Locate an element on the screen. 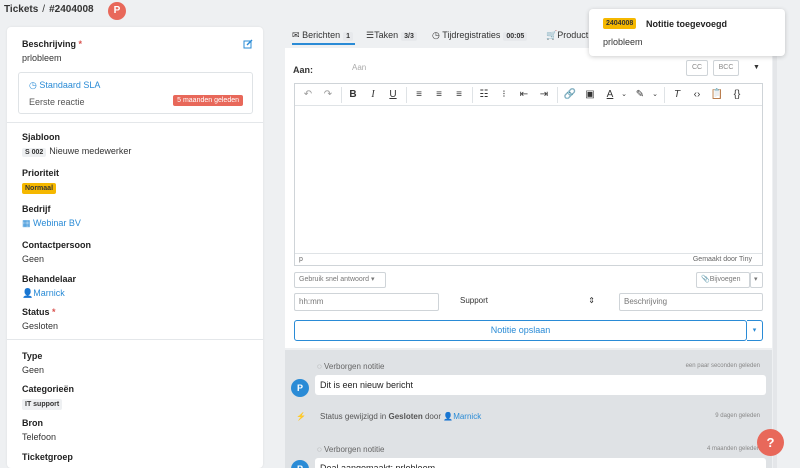 This screenshot has height=468, width=800. user-icon: 👤 is located at coordinates (448, 416).